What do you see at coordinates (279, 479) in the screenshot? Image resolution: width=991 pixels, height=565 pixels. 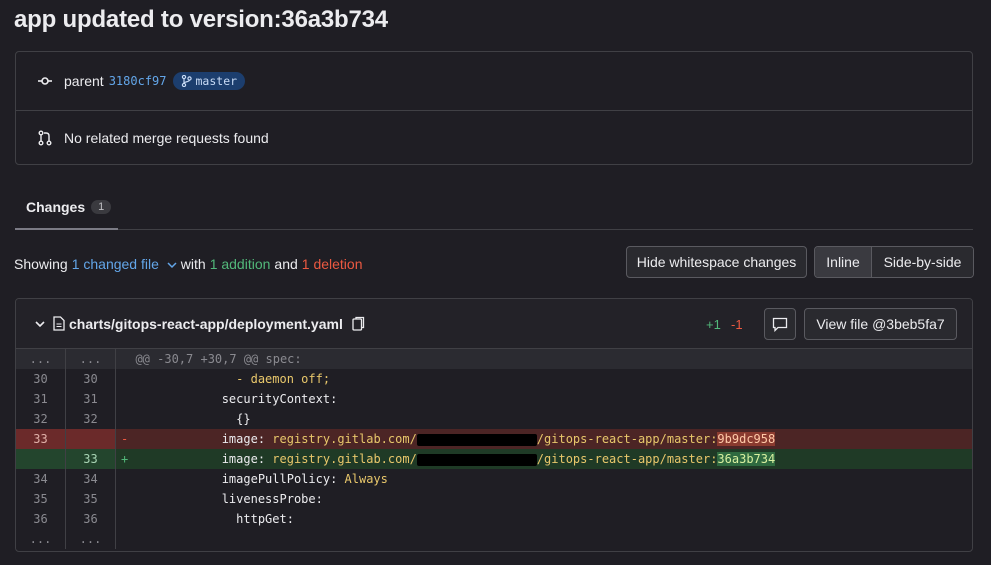 I see `code-key: imagePullPolicy:` at bounding box center [279, 479].